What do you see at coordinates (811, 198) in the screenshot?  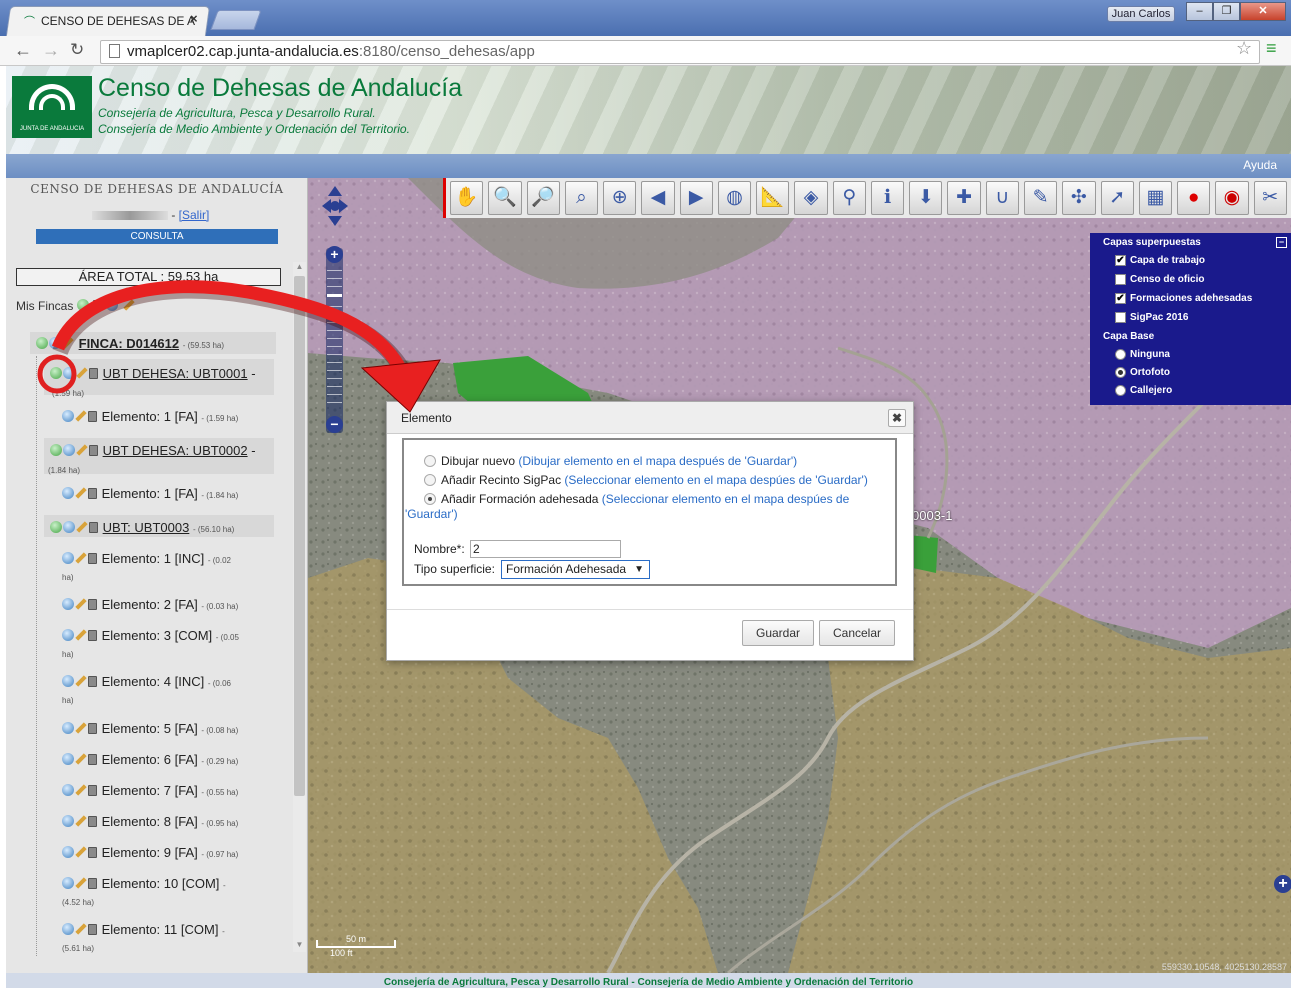 I see `measure-area-icon: ◈` at bounding box center [811, 198].